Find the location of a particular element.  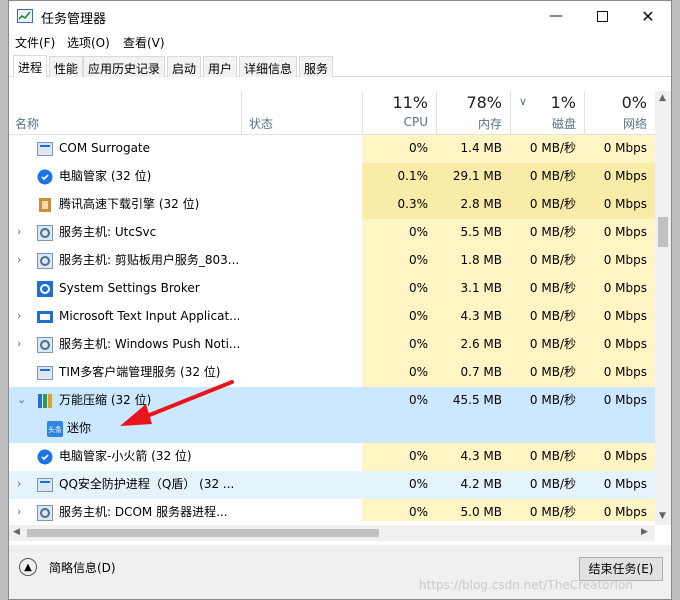

memory-value: 45.5 MB is located at coordinates (477, 400).